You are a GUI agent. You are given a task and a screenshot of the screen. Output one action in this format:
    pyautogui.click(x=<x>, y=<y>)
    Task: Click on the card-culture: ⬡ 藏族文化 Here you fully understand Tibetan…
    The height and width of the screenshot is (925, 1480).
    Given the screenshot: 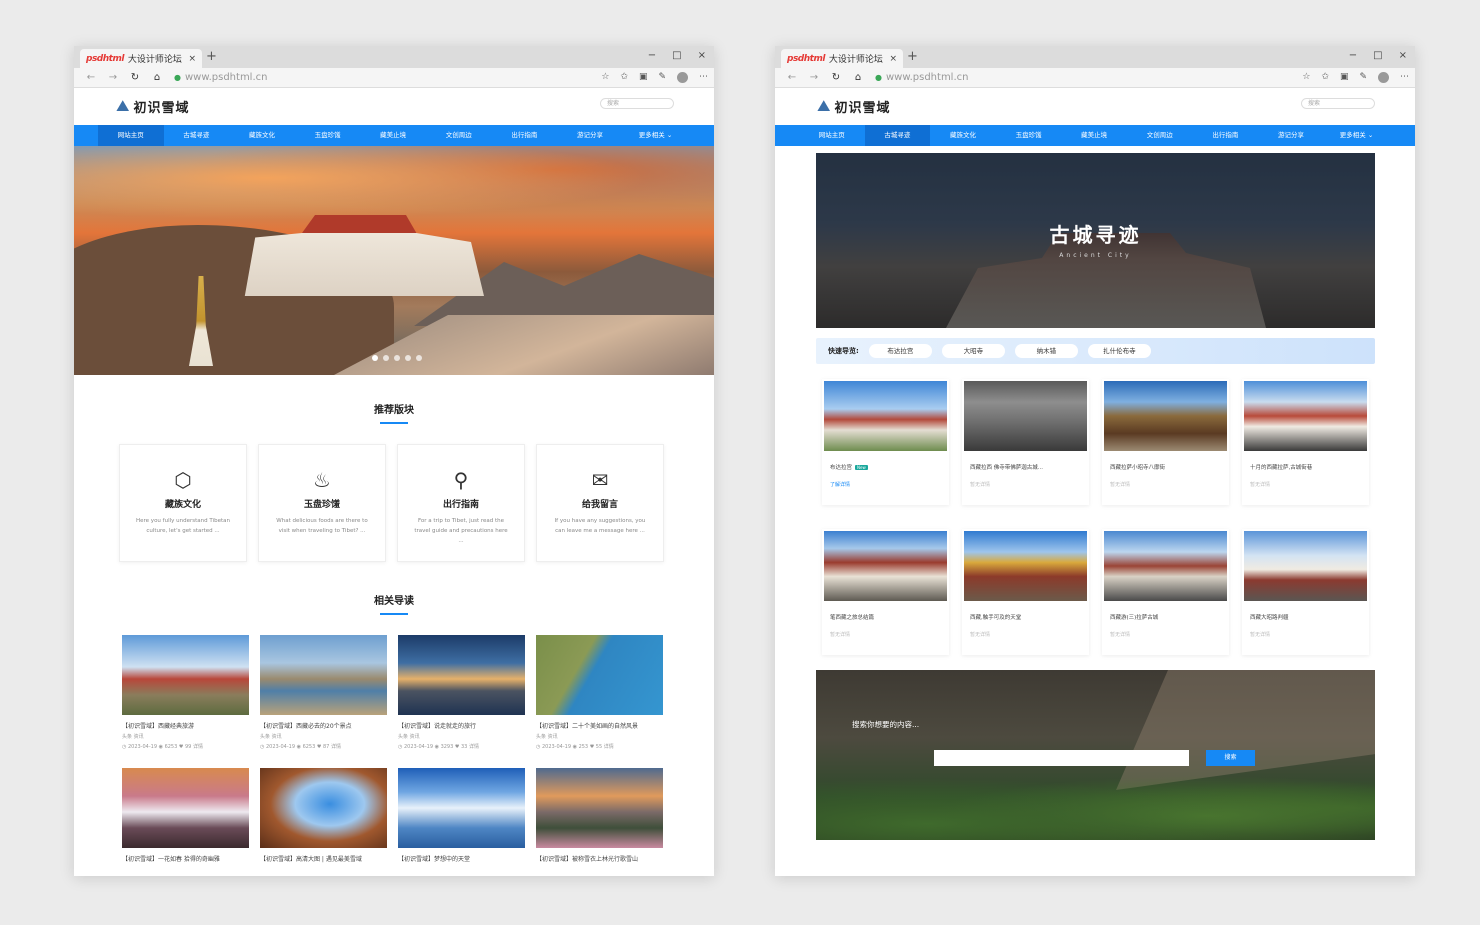 What is the action you would take?
    pyautogui.click(x=183, y=503)
    